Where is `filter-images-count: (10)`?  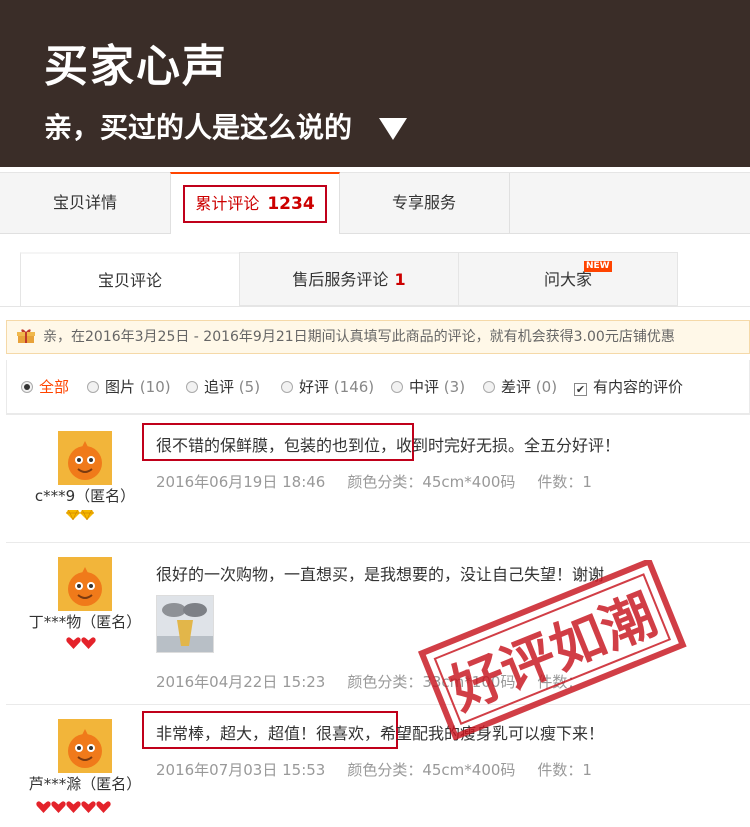
filter-images-count: (10) is located at coordinates (155, 387).